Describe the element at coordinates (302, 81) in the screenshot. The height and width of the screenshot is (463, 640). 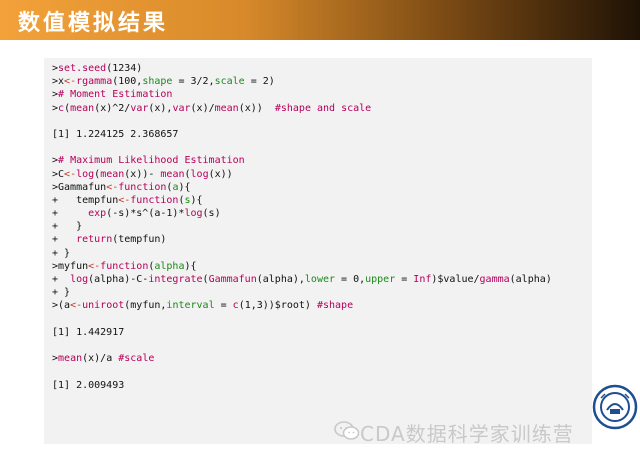
I see `code-line: >x<-rgamma(100,shape = 3/2,scale = 2)` at that location.